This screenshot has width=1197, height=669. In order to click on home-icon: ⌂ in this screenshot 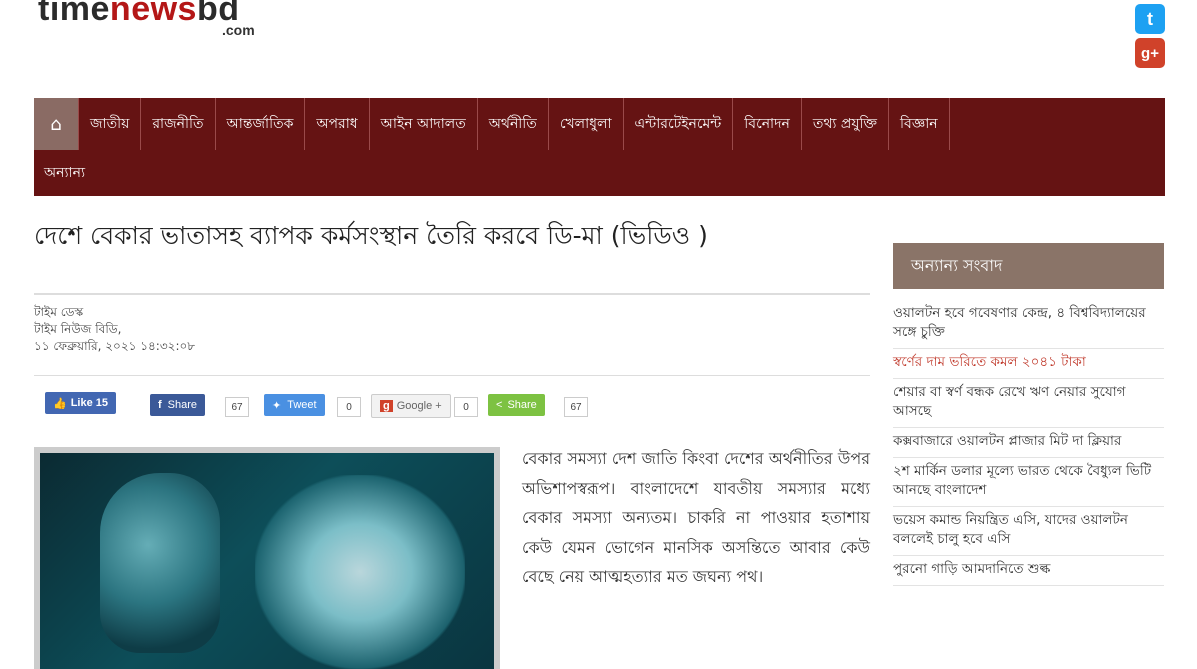, I will do `click(56, 124)`.